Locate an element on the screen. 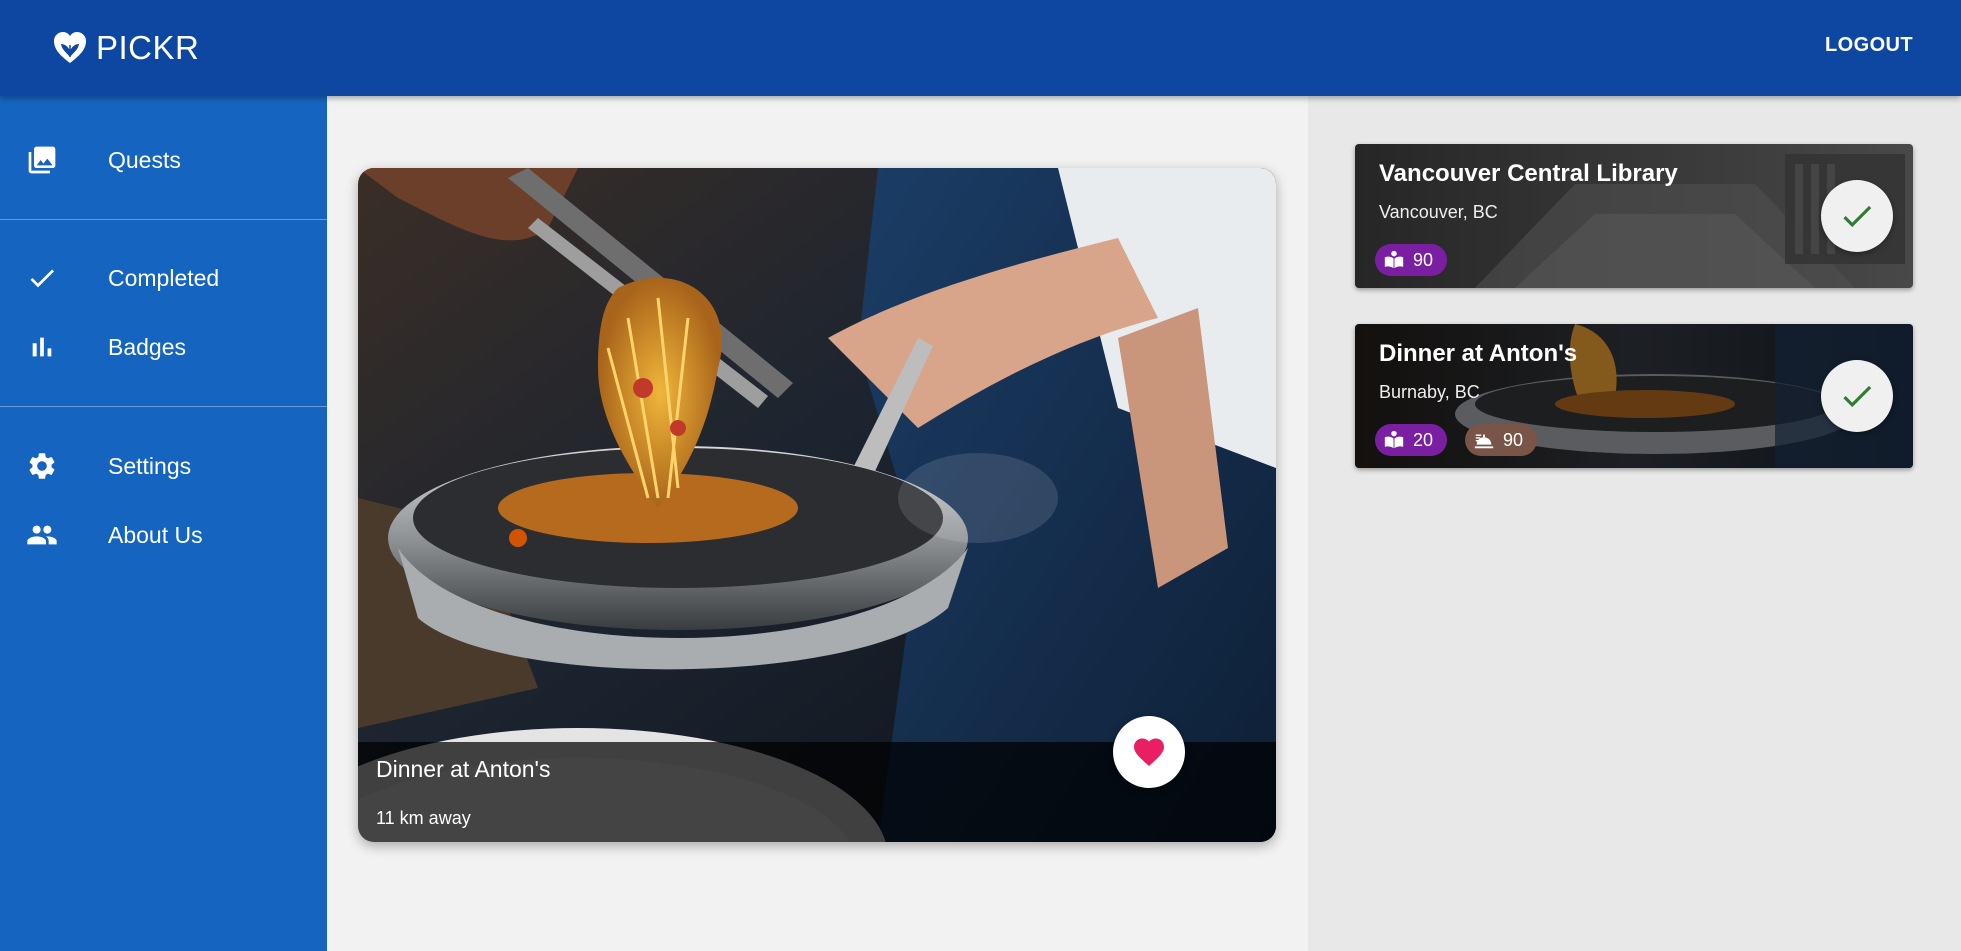  favorite-button is located at coordinates (1149, 752).